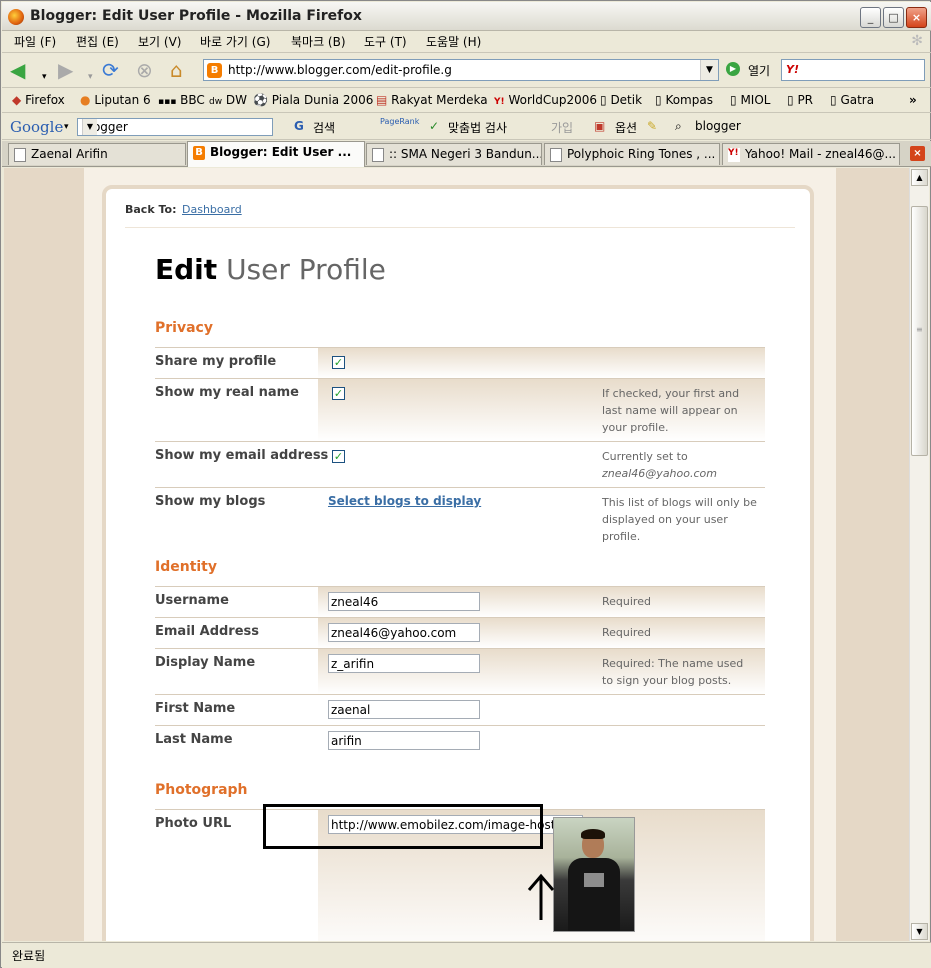 This screenshot has width=931, height=968. What do you see at coordinates (181, 100) in the screenshot?
I see `bookmark-bbc: ▪▪▪ BBC` at bounding box center [181, 100].